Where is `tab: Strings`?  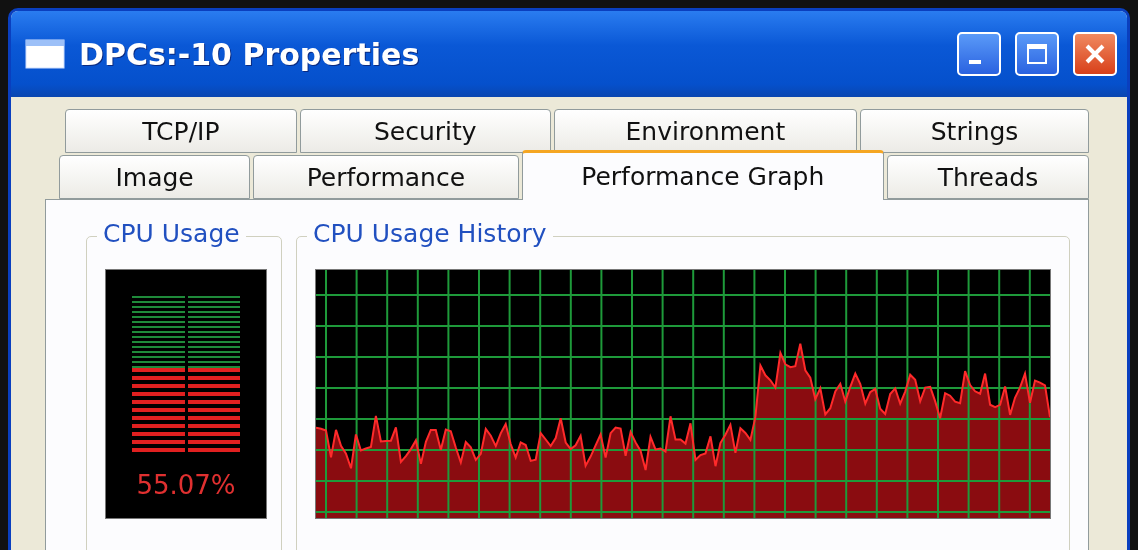 tab: Strings is located at coordinates (974, 131).